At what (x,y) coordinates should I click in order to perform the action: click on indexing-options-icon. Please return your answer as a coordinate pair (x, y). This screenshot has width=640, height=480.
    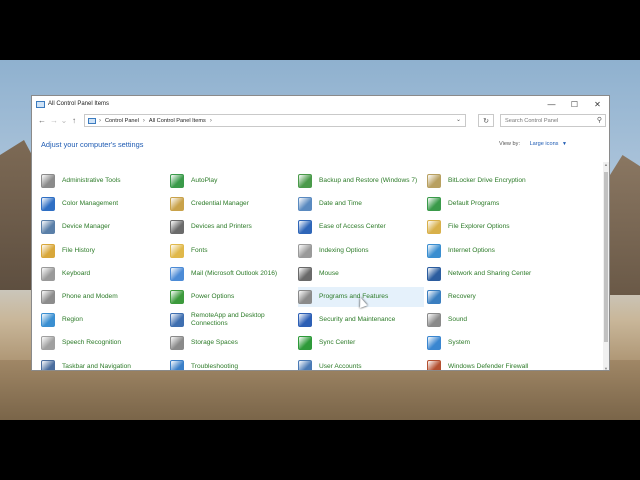
    Looking at the image, I should click on (305, 250).